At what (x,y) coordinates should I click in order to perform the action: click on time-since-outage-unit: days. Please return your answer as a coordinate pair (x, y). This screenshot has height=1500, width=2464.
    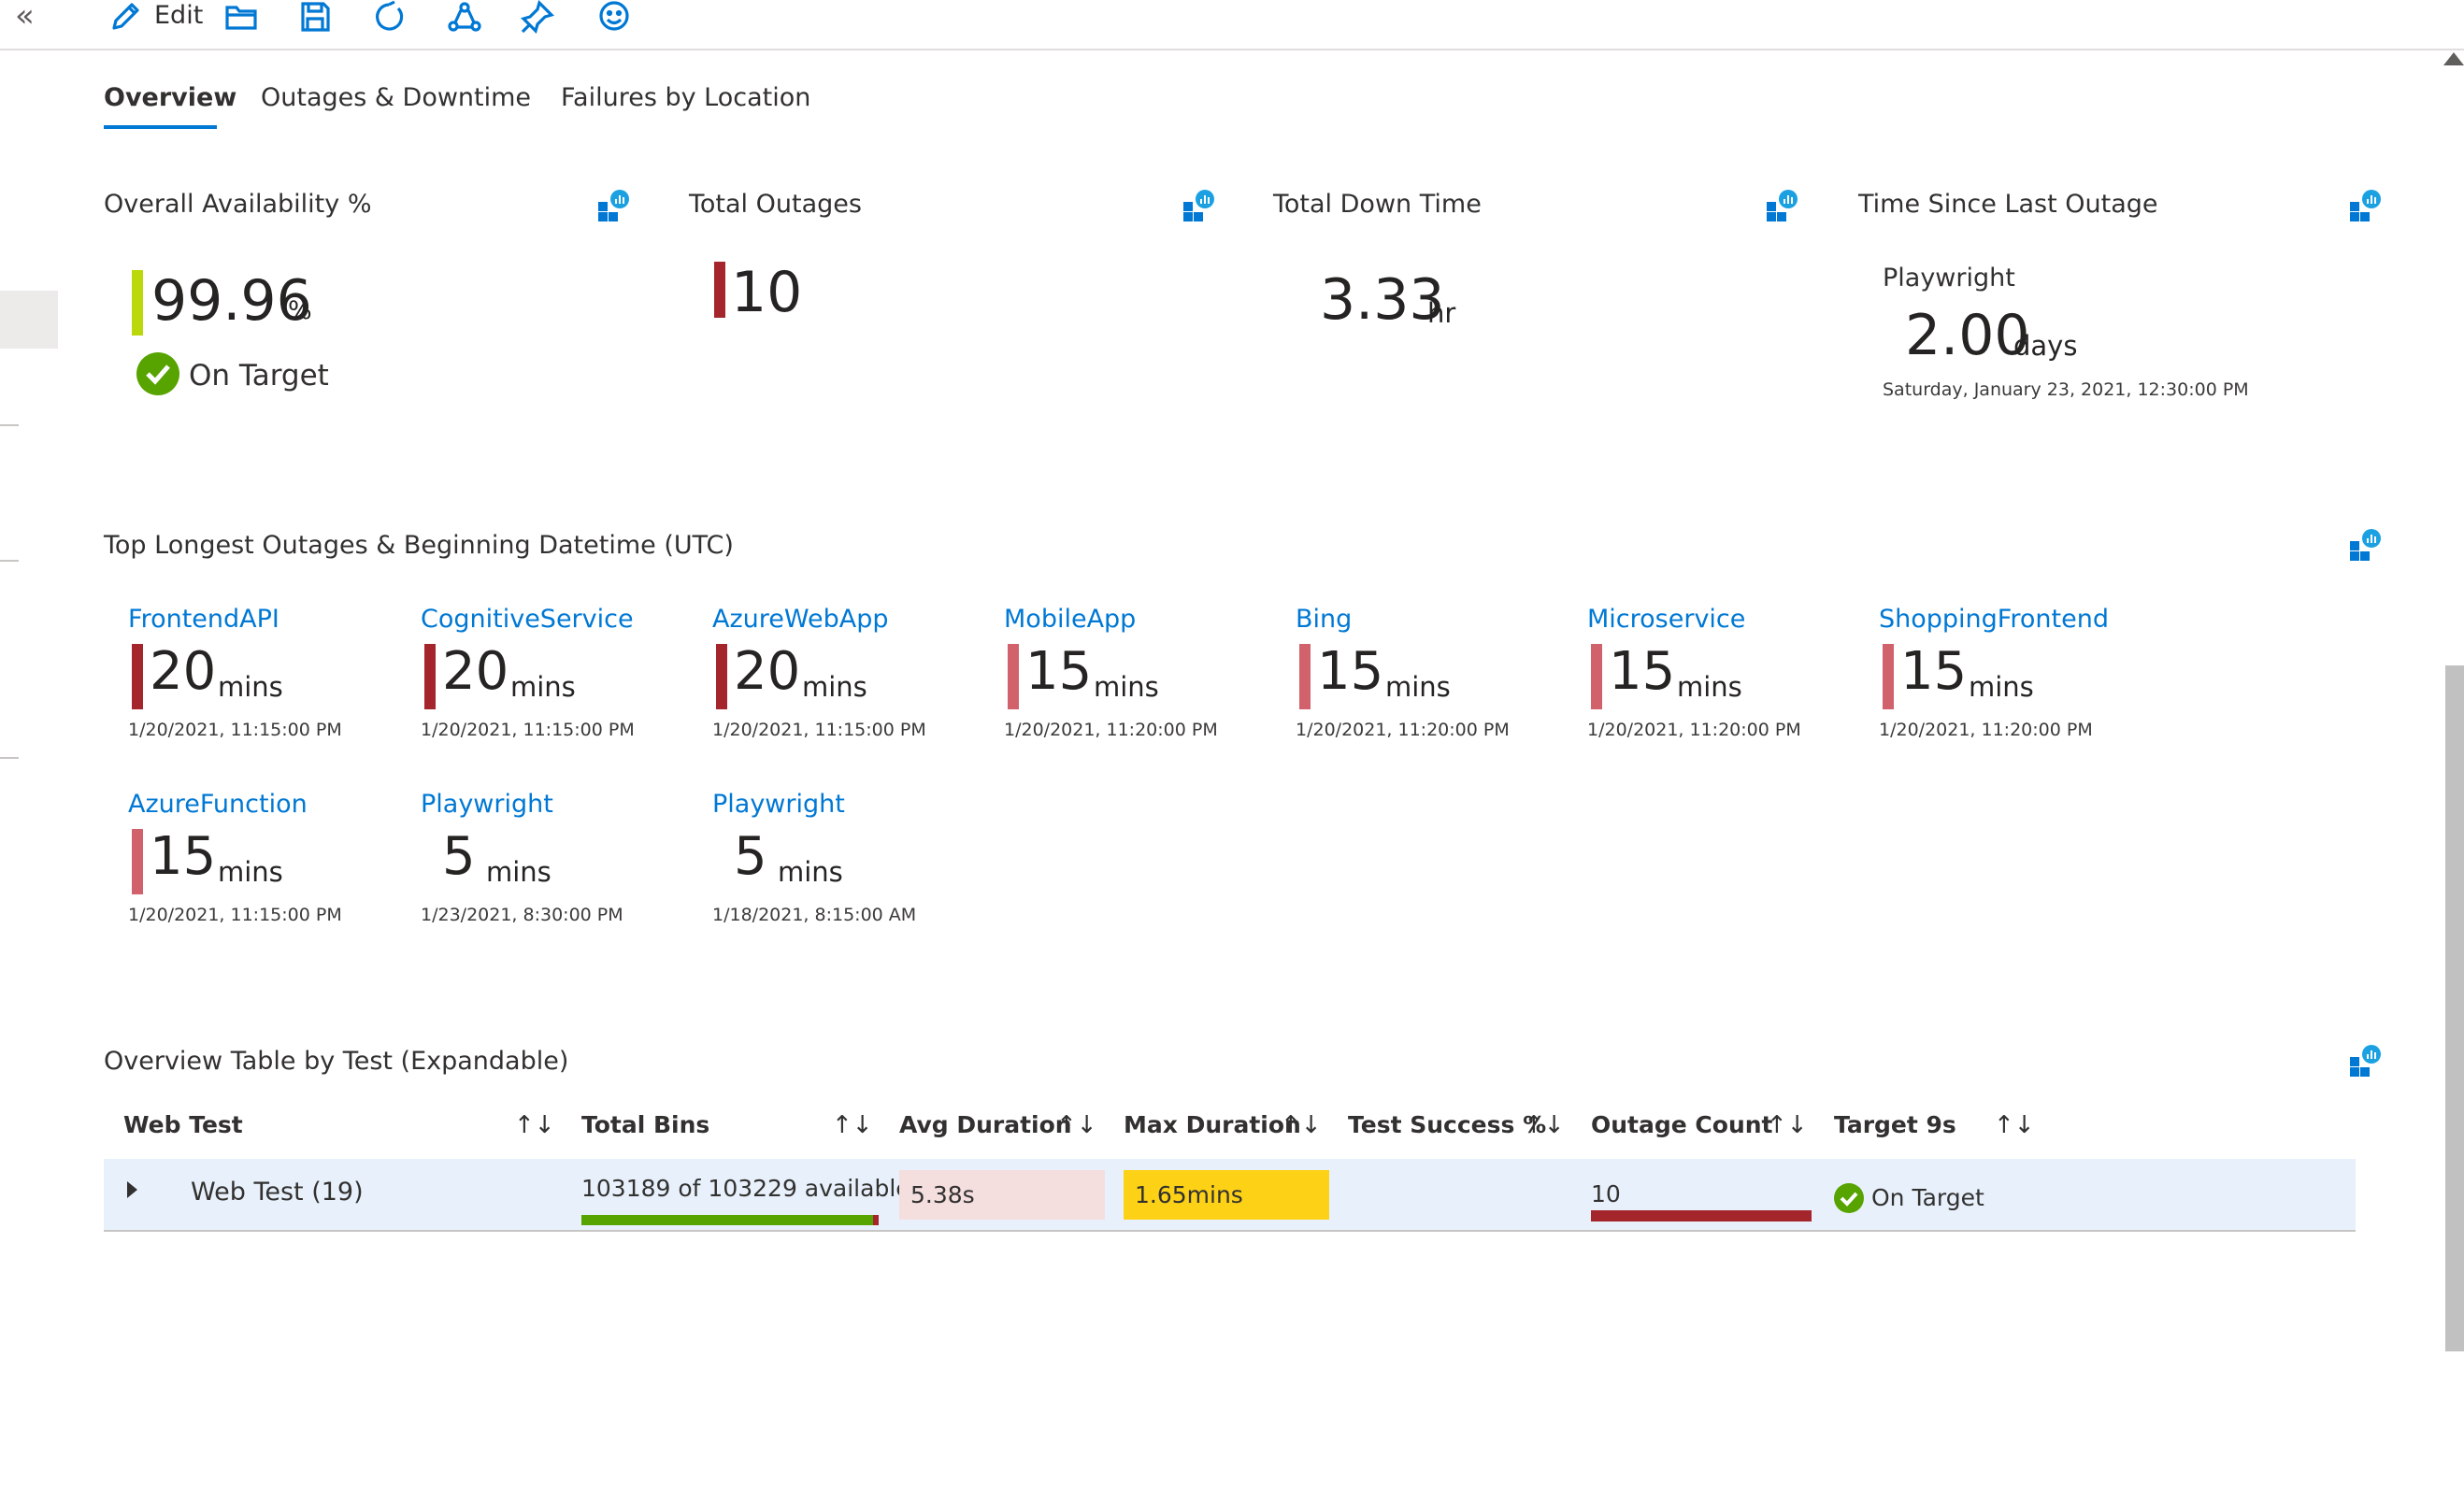
    Looking at the image, I should click on (2045, 346).